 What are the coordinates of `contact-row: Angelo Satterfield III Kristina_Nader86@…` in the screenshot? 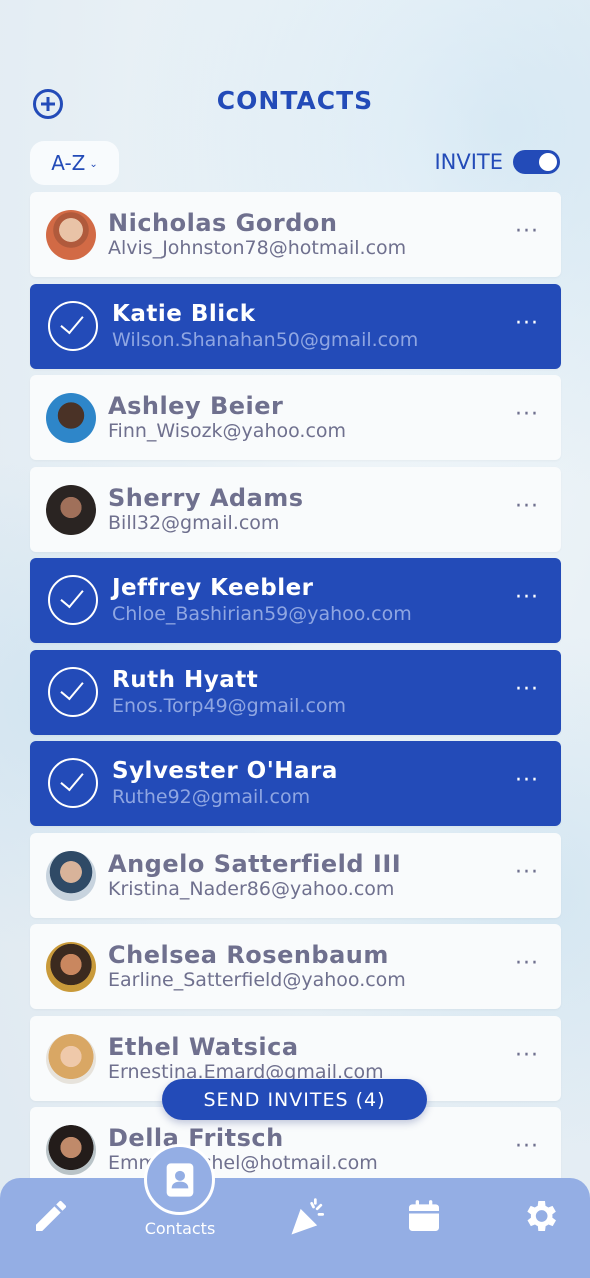 It's located at (295, 875).